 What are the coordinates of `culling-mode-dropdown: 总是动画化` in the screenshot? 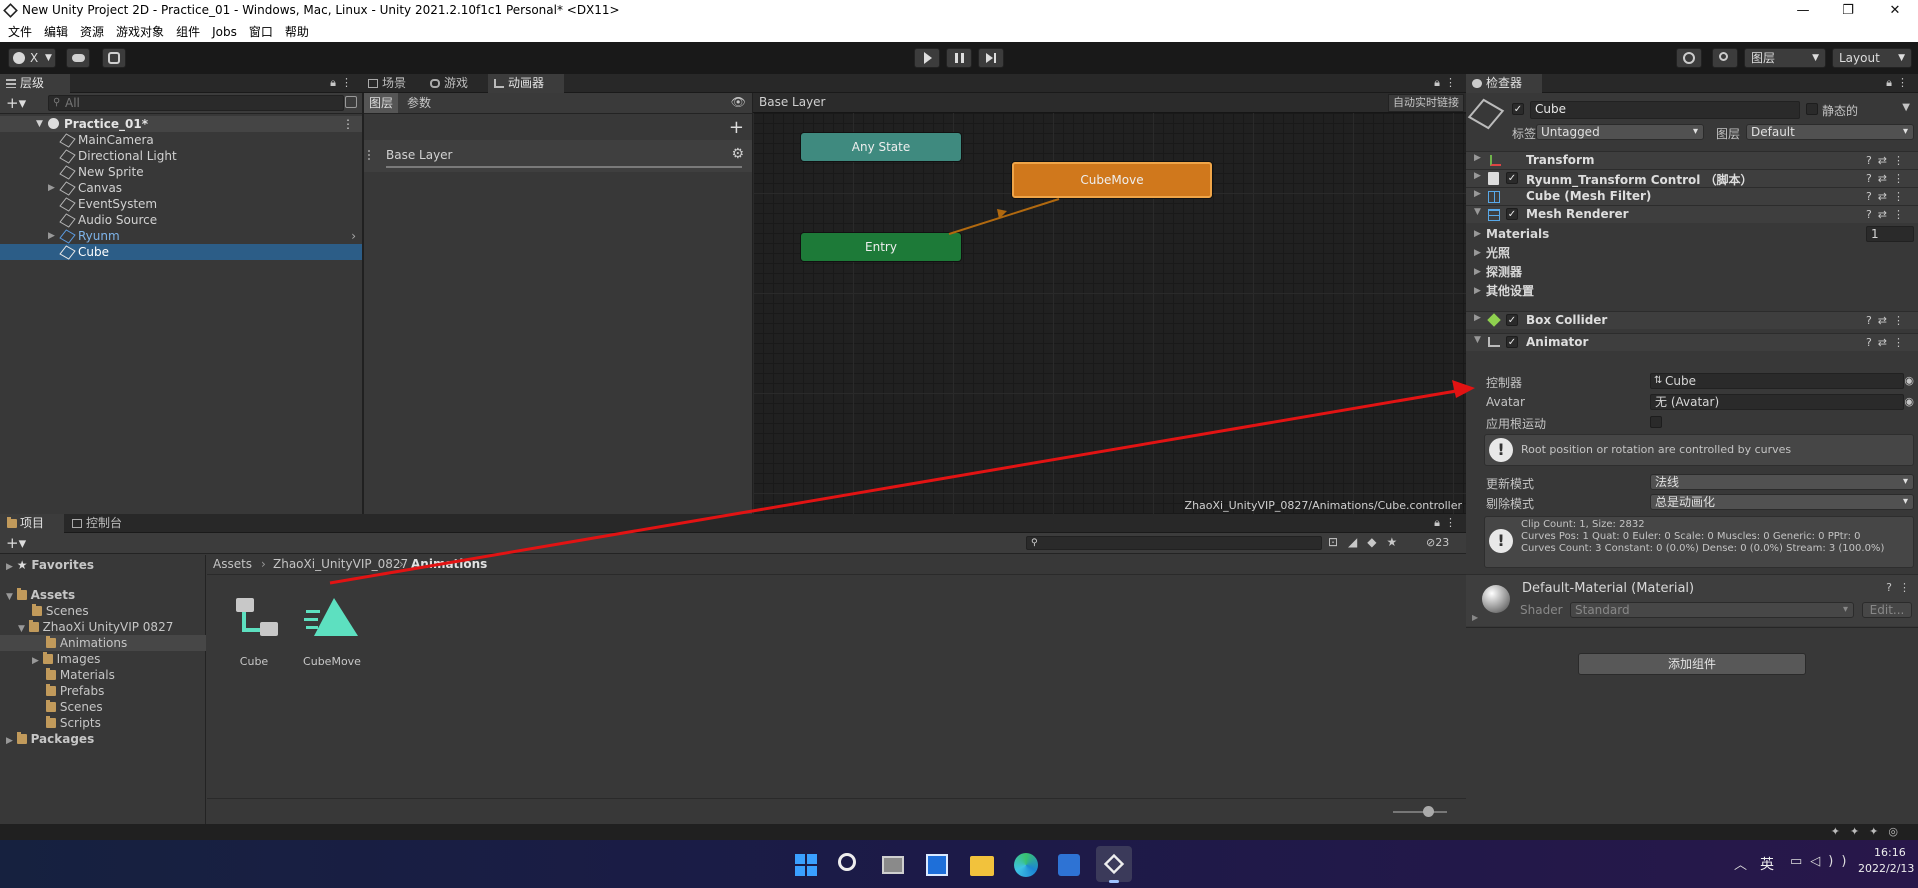 It's located at (1782, 502).